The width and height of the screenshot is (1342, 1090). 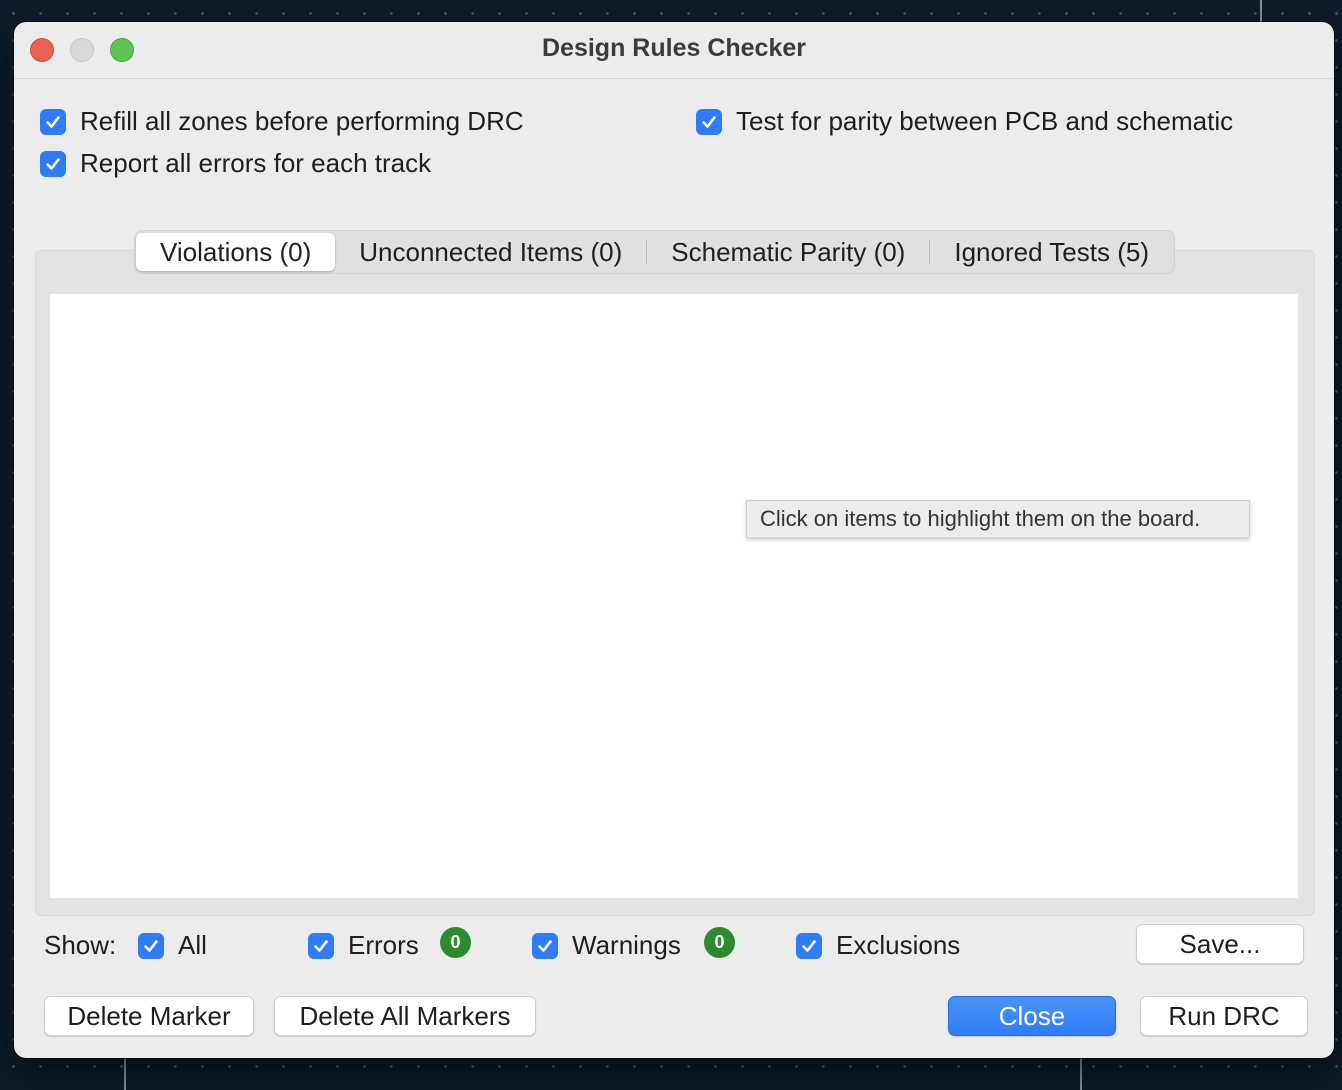 What do you see at coordinates (719, 942) in the screenshot?
I see `warnings-count-badge: 0` at bounding box center [719, 942].